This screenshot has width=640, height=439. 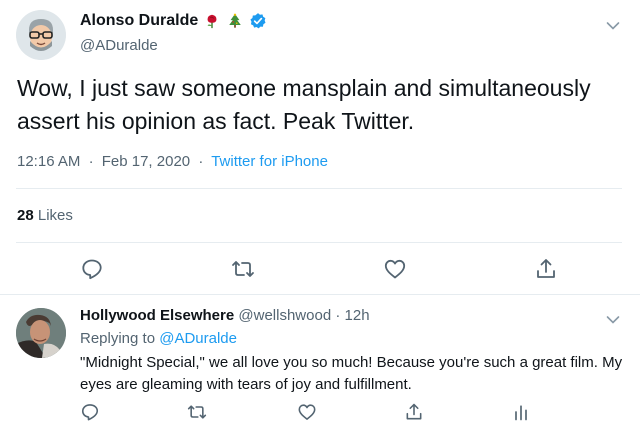 I want to click on reply-age: 12h, so click(x=357, y=315).